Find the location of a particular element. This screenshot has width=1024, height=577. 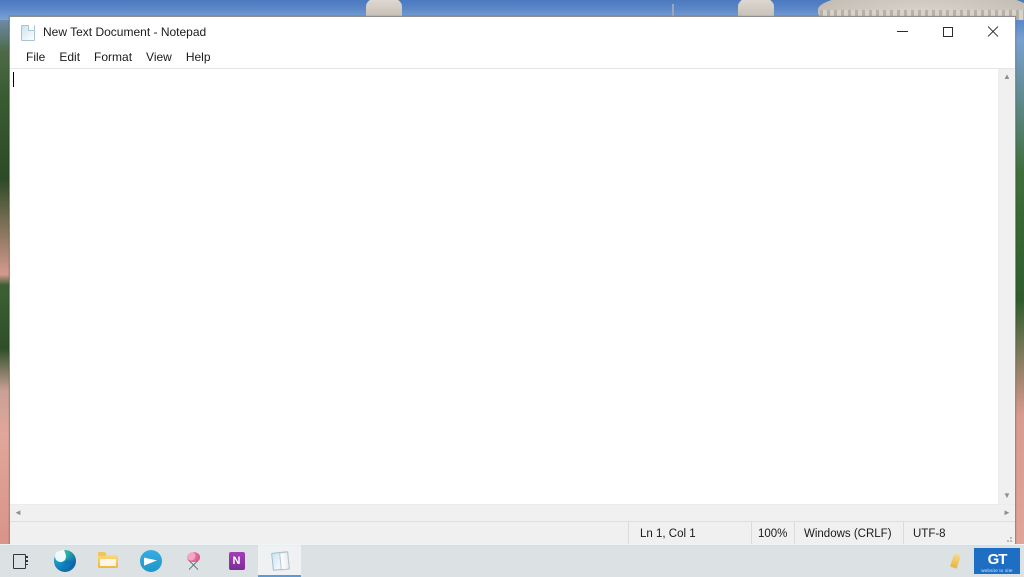

taskbar: GT website to site is located at coordinates (512, 560).